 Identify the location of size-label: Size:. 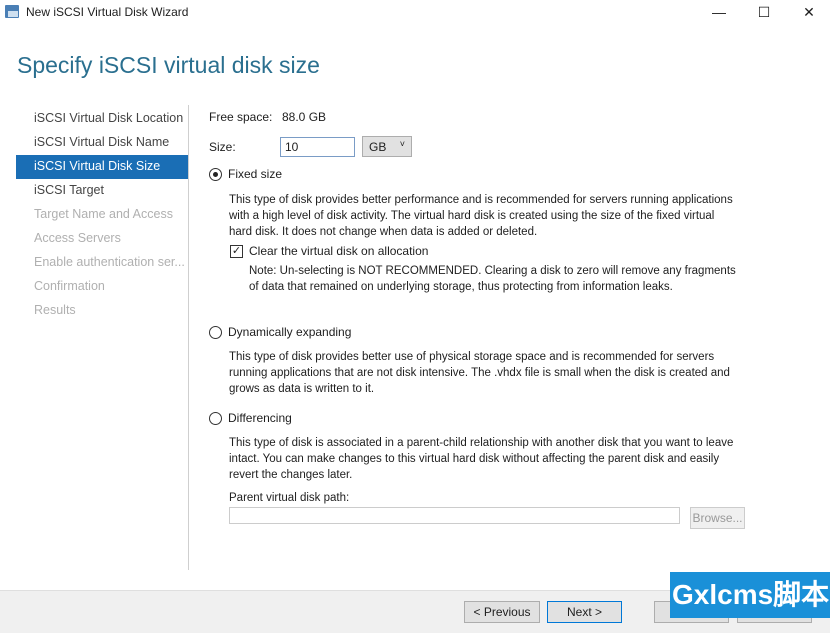
(222, 147).